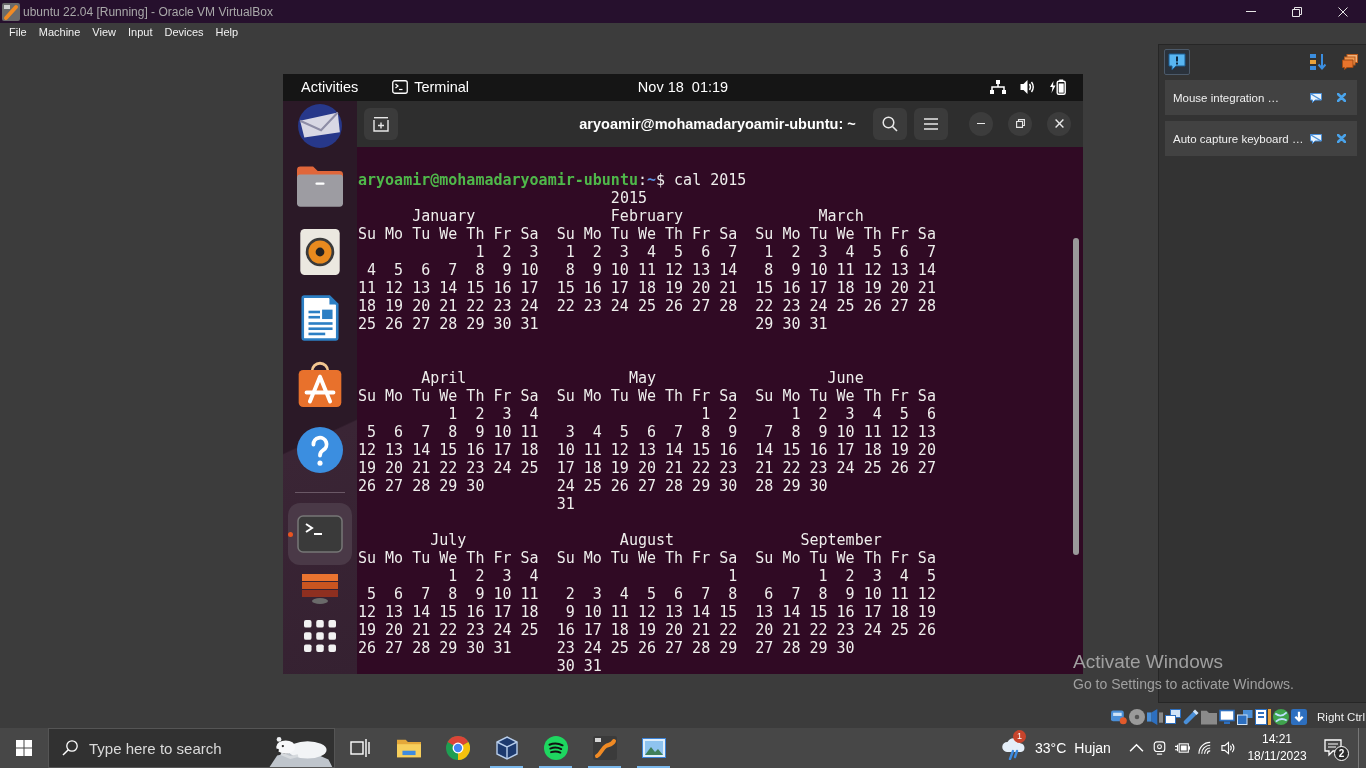 Image resolution: width=1366 pixels, height=768 pixels. I want to click on week-row: 24 25 26 27 28 29 30, so click(647, 485).